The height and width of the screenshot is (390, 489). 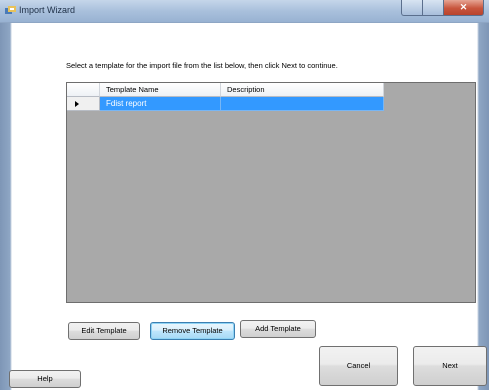 What do you see at coordinates (45, 379) in the screenshot?
I see `help-button: Help` at bounding box center [45, 379].